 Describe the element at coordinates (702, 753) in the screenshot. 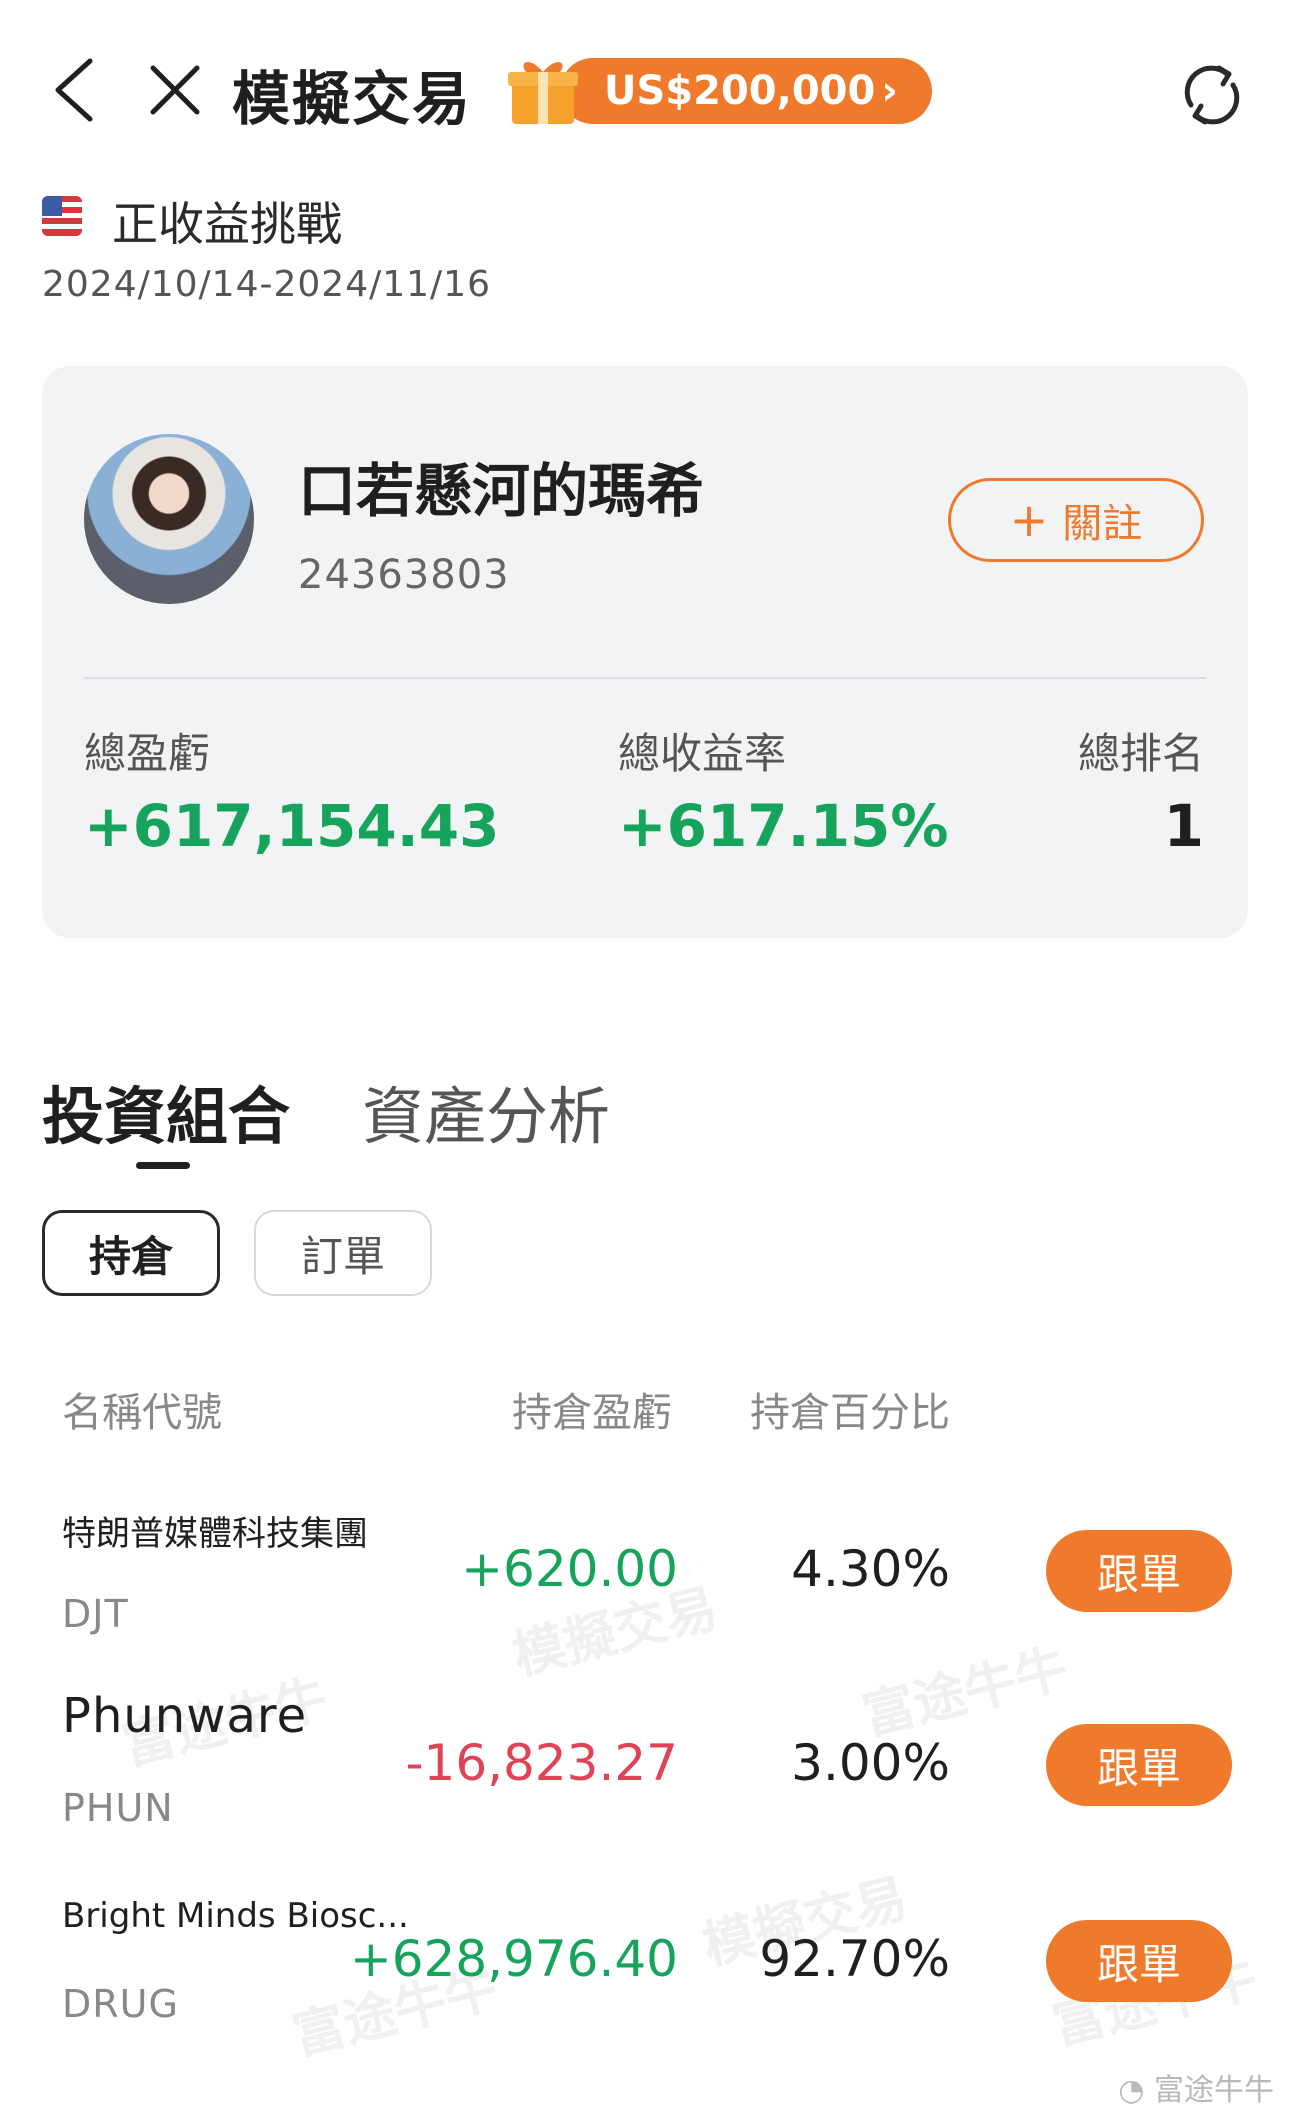

I see `total-return-label: 總收益率` at that location.